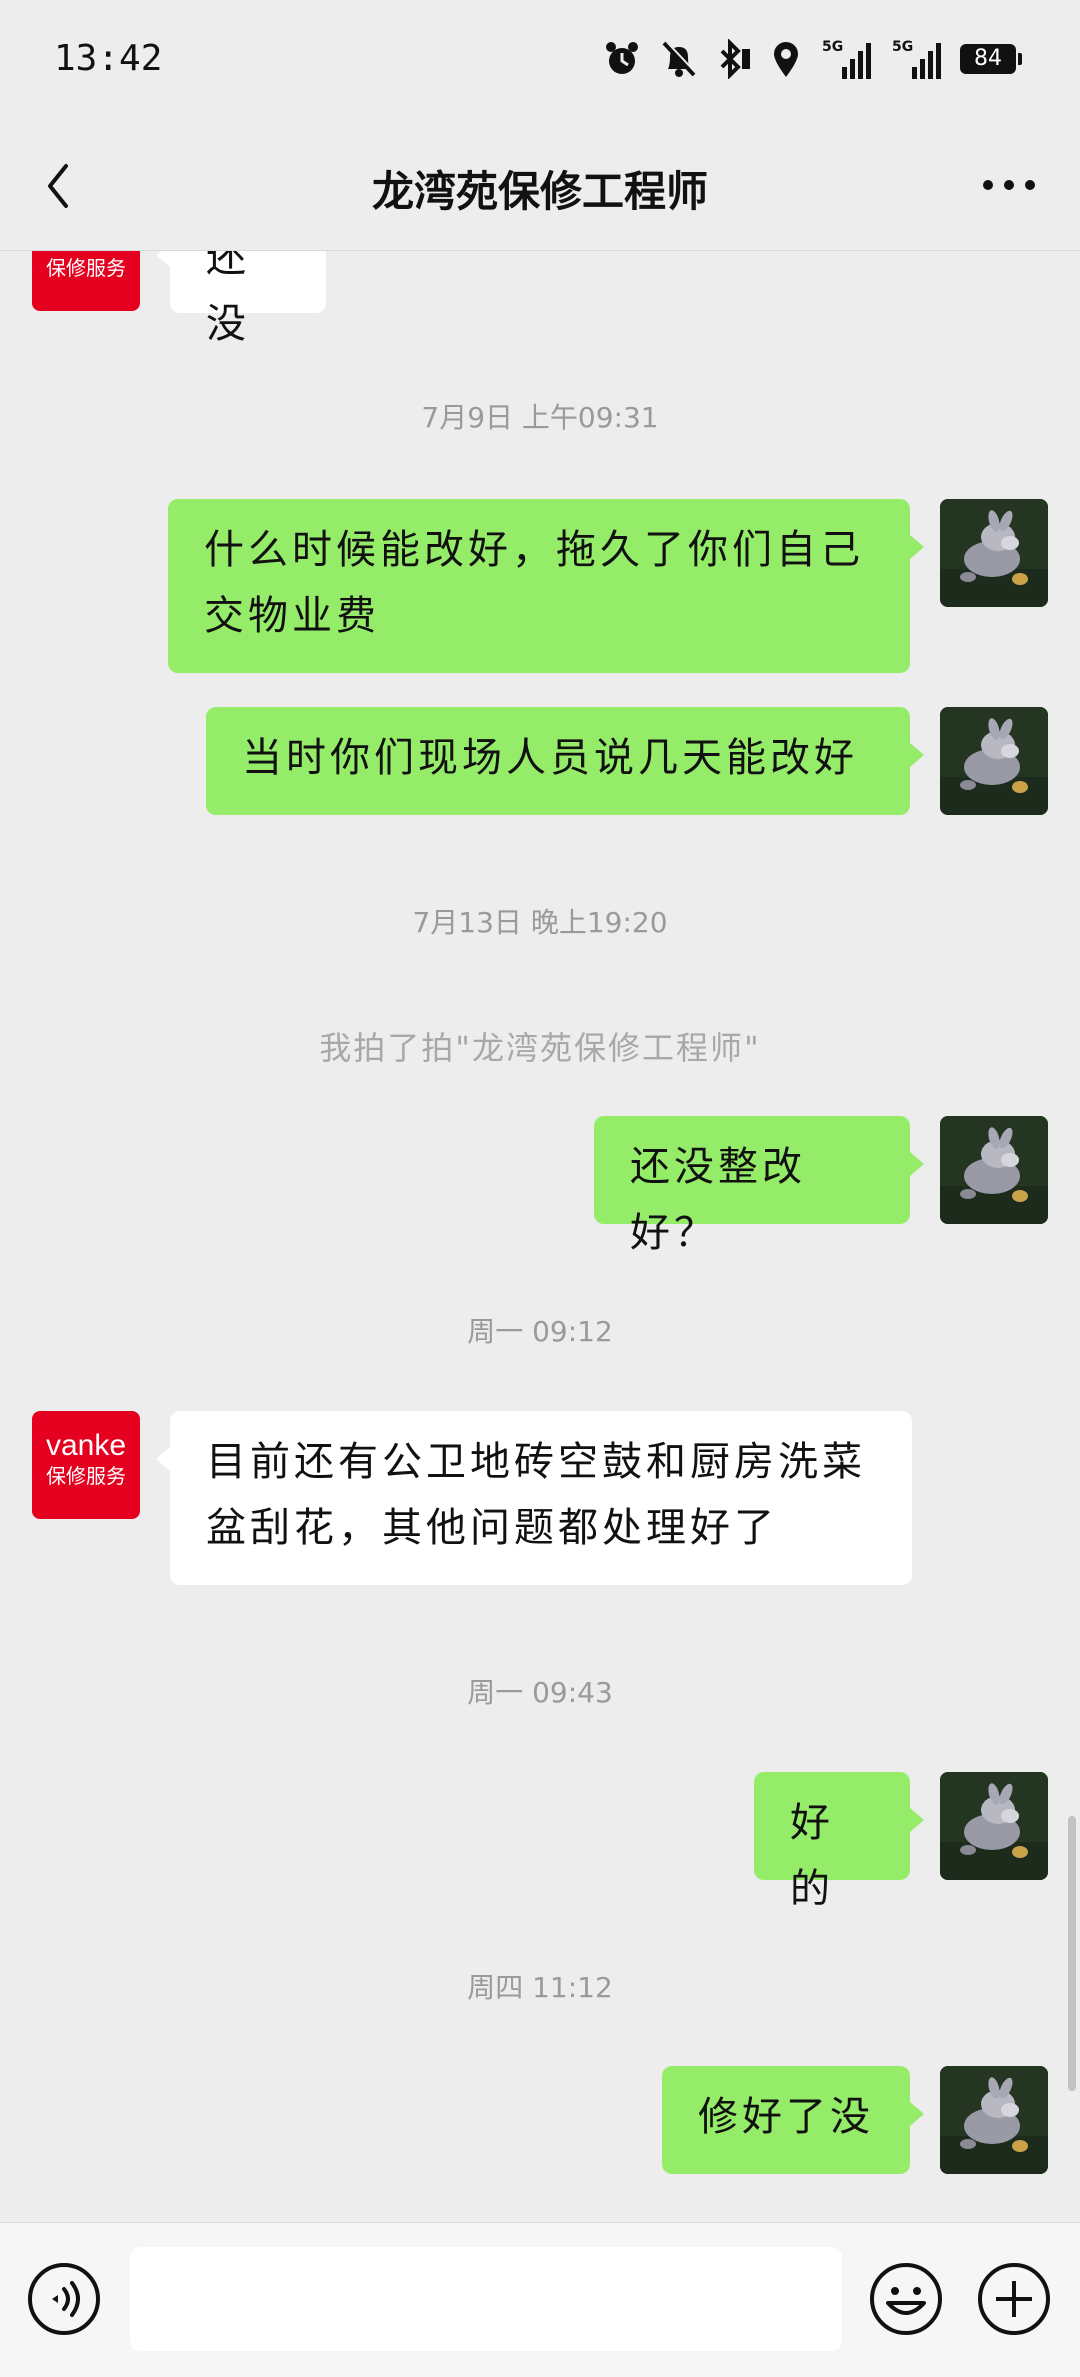  Describe the element at coordinates (786, 2117) in the screenshot. I see `message-text: 修好了没` at that location.